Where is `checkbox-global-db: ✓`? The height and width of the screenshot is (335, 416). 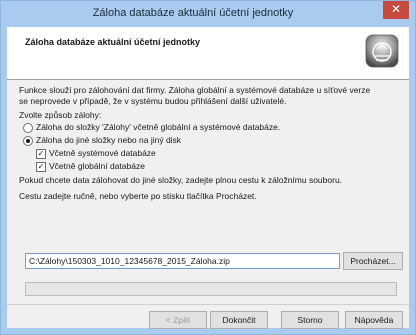
checkbox-global-db: ✓ is located at coordinates (41, 167).